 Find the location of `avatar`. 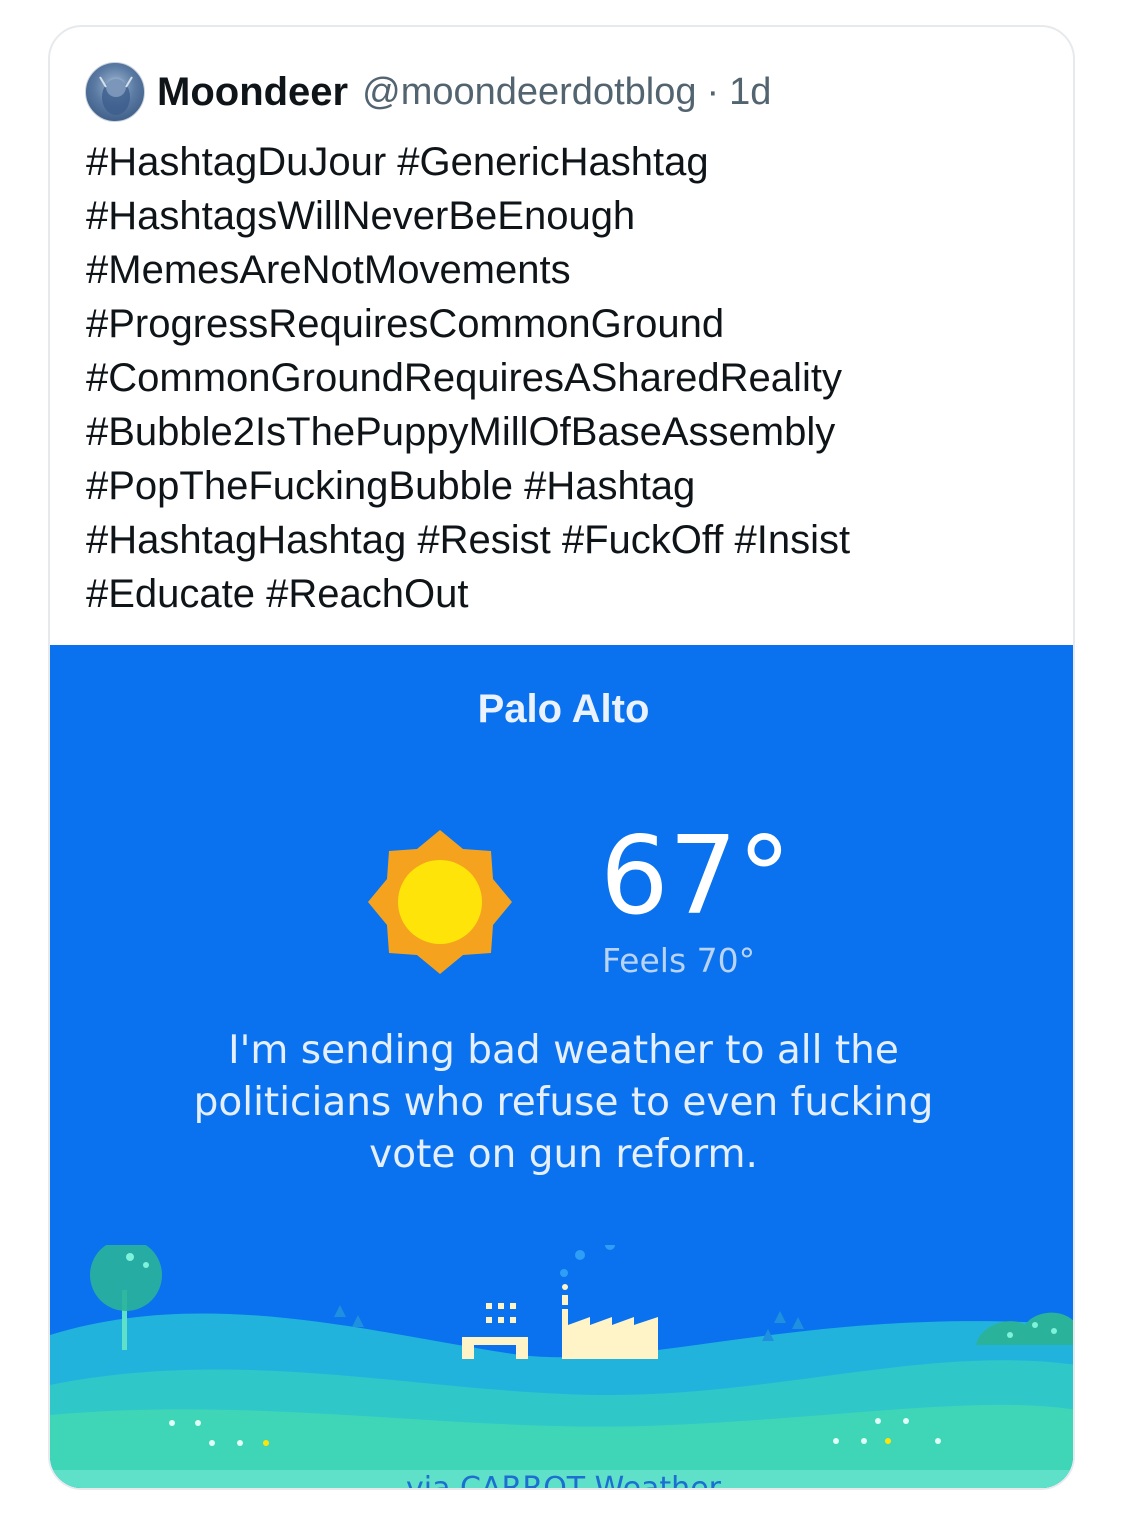

avatar is located at coordinates (115, 92).